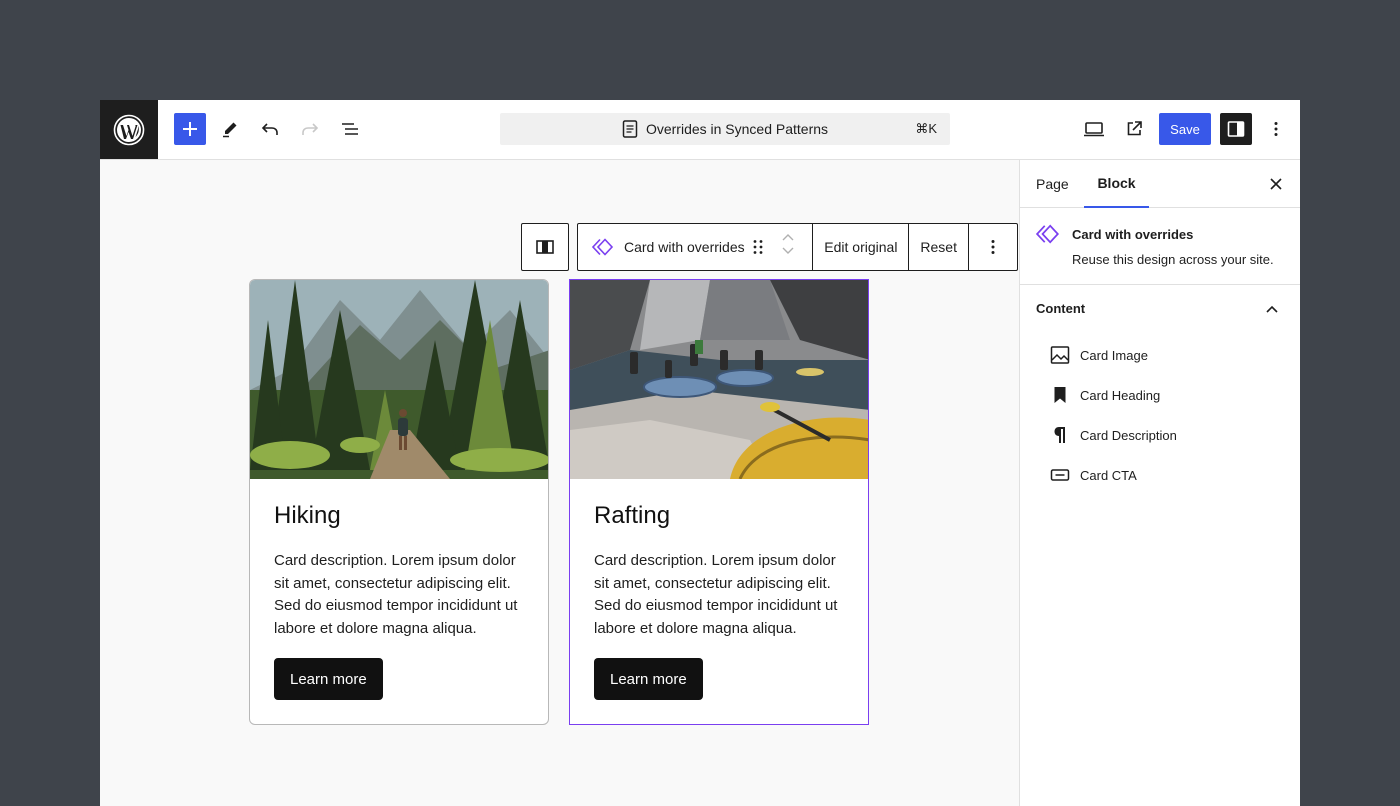  What do you see at coordinates (1061, 308) in the screenshot?
I see `content-panel-title: Content` at bounding box center [1061, 308].